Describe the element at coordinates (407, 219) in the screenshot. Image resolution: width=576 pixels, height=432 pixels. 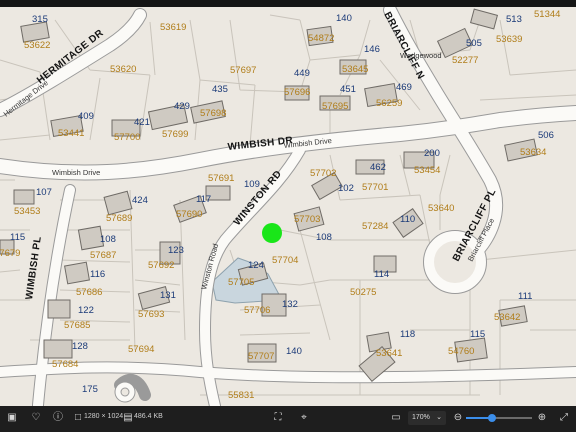
I see `address-label: 110` at that location.